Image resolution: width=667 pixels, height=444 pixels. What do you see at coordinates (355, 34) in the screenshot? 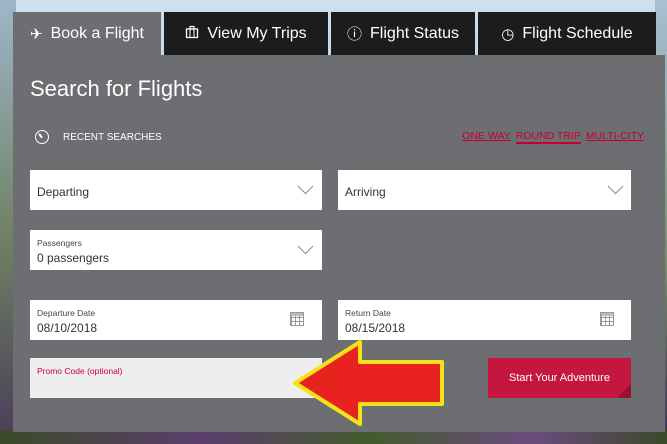
I see `info-icon: ⓘ` at bounding box center [355, 34].